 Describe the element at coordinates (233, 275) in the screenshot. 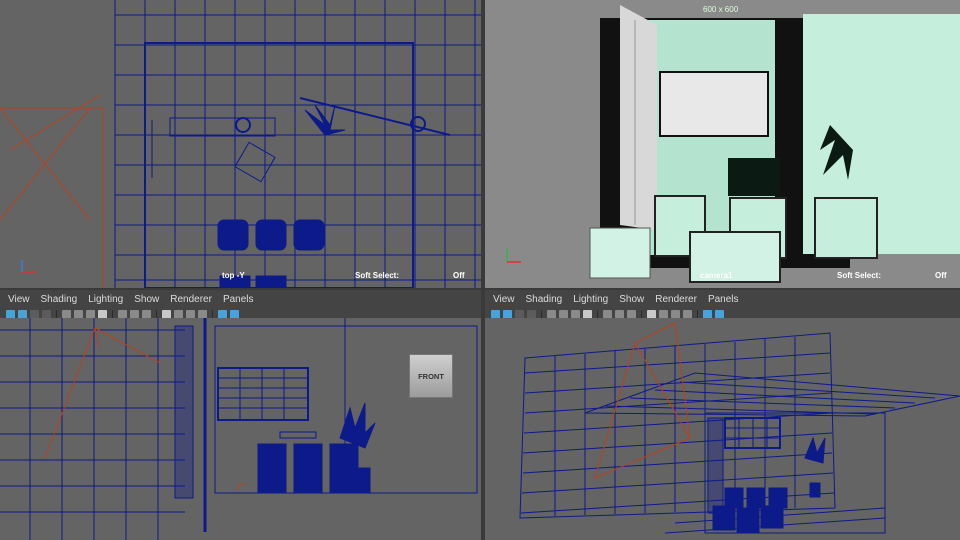

I see `camera-label: top -Y` at that location.